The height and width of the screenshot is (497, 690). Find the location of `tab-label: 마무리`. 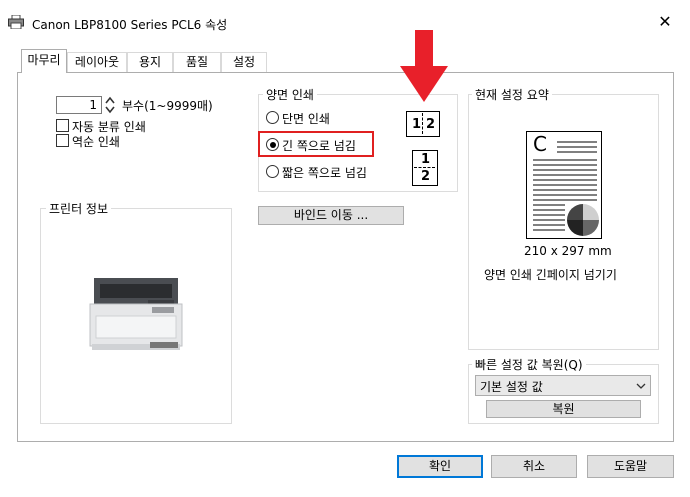

tab-label: 마무리 is located at coordinates (44, 60).